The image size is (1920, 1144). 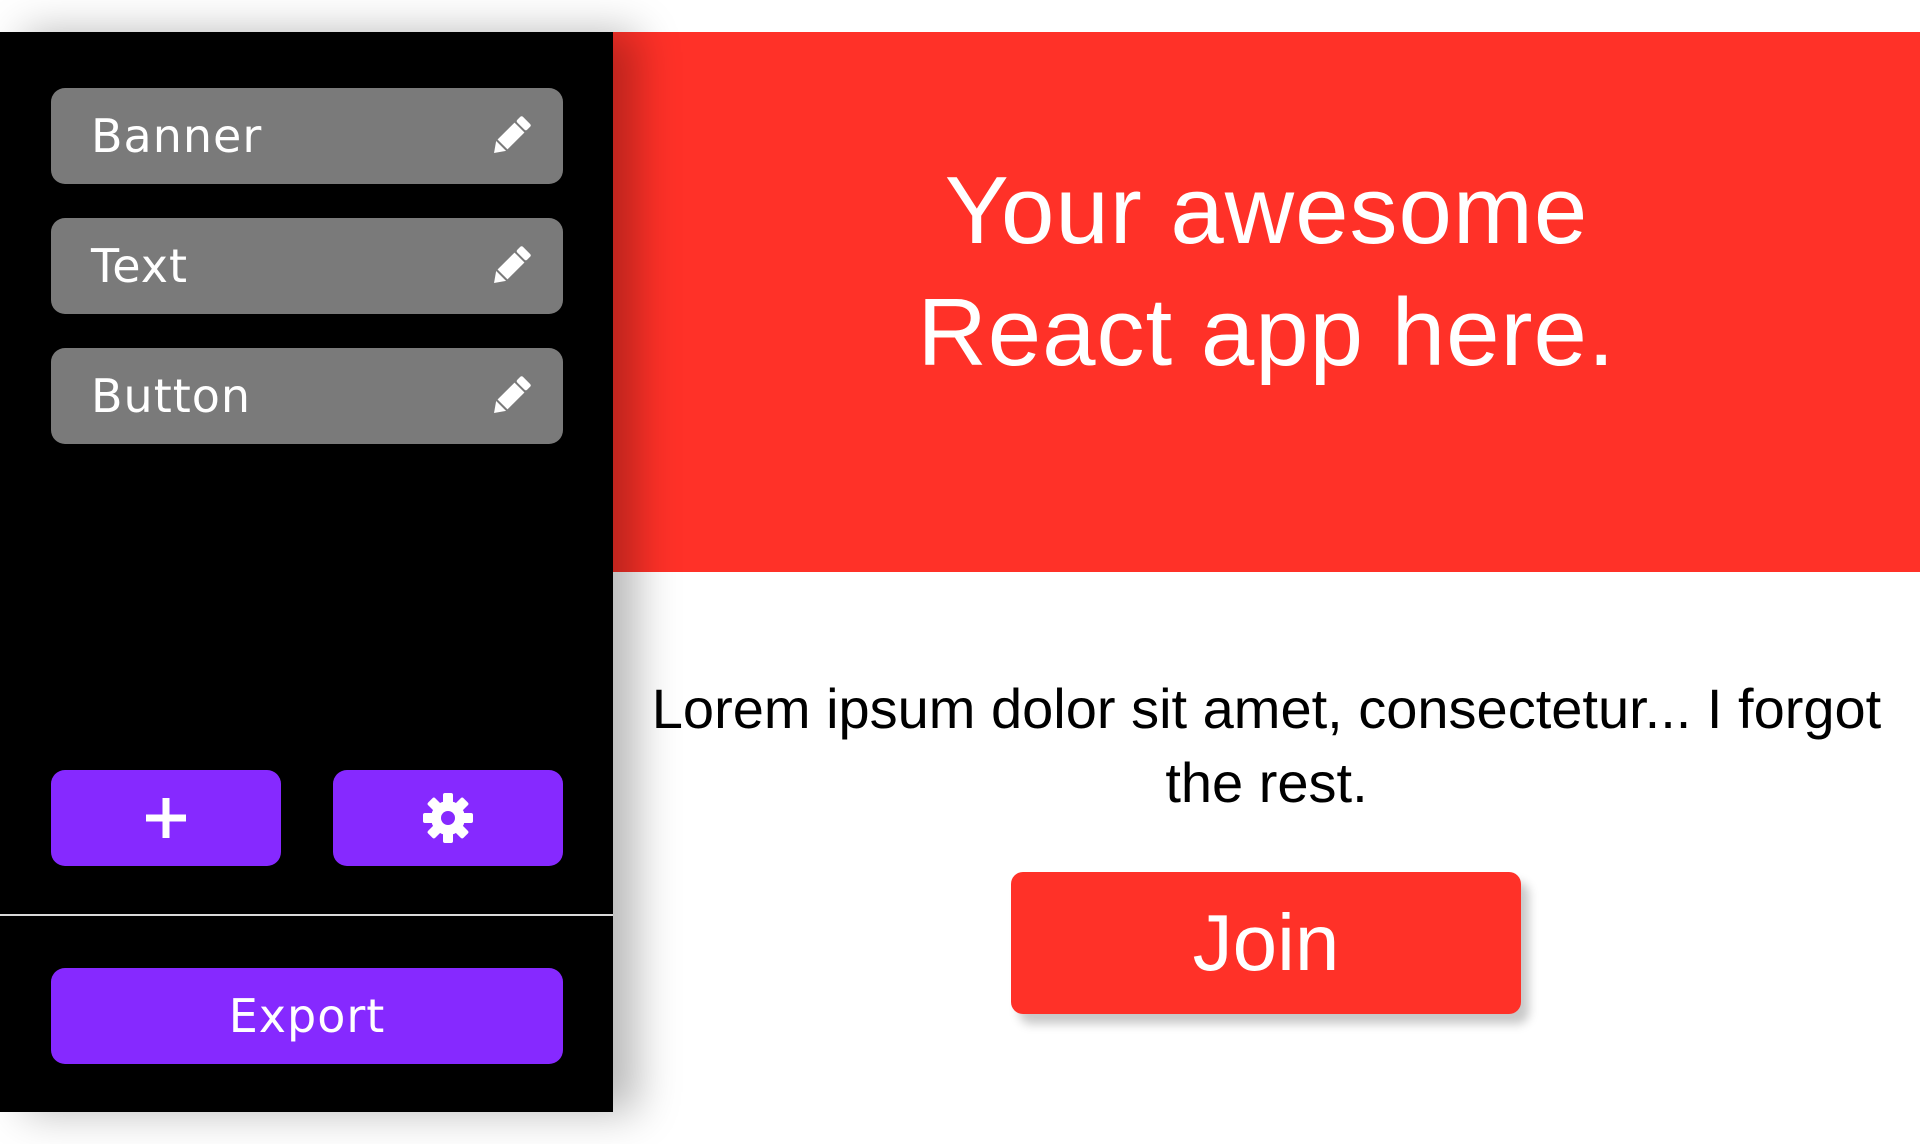 What do you see at coordinates (140, 266) in the screenshot?
I see `component-label: Text` at bounding box center [140, 266].